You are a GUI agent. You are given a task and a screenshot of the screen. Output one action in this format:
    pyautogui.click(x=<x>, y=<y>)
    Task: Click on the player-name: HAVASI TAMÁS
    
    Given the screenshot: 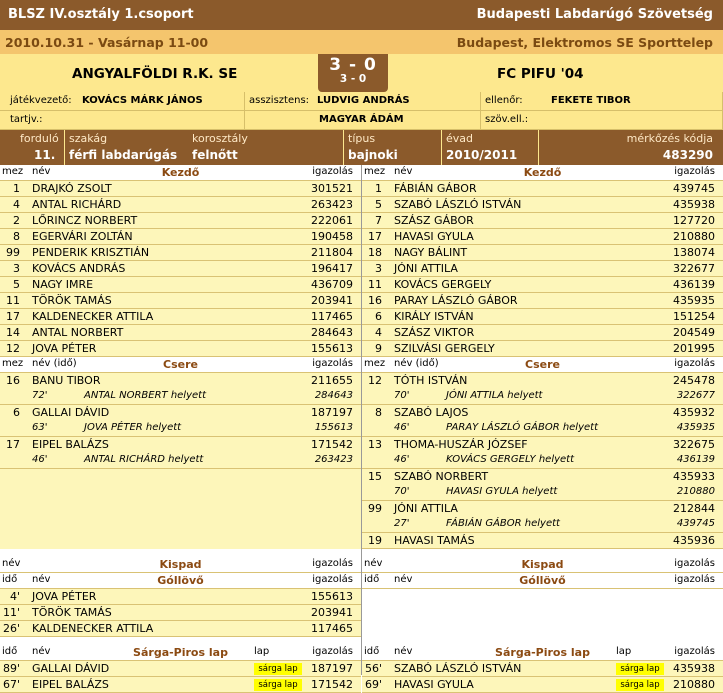 What is the action you would take?
    pyautogui.click(x=434, y=540)
    